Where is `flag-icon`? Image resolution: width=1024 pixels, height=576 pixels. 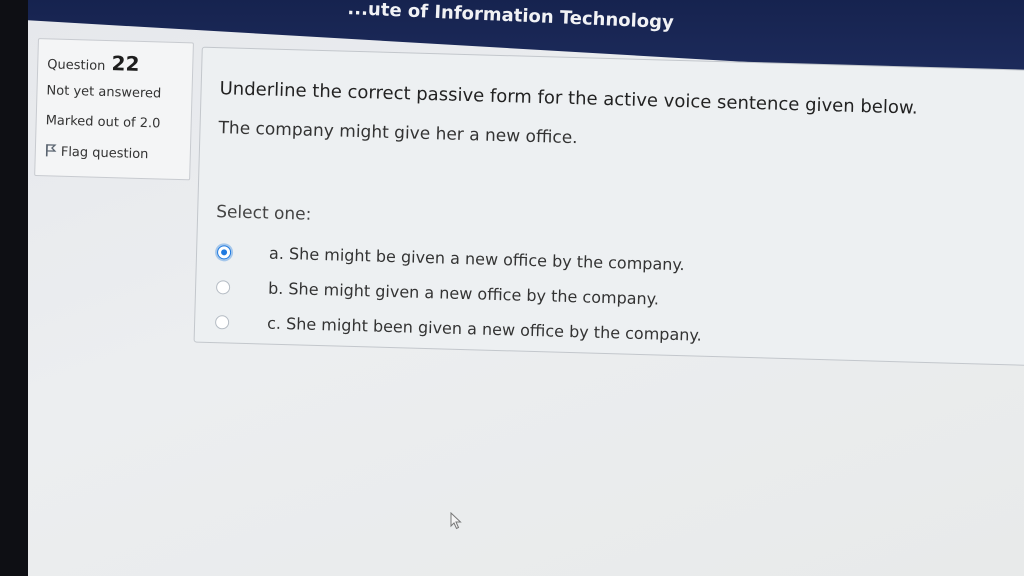
flag-icon is located at coordinates (51, 150).